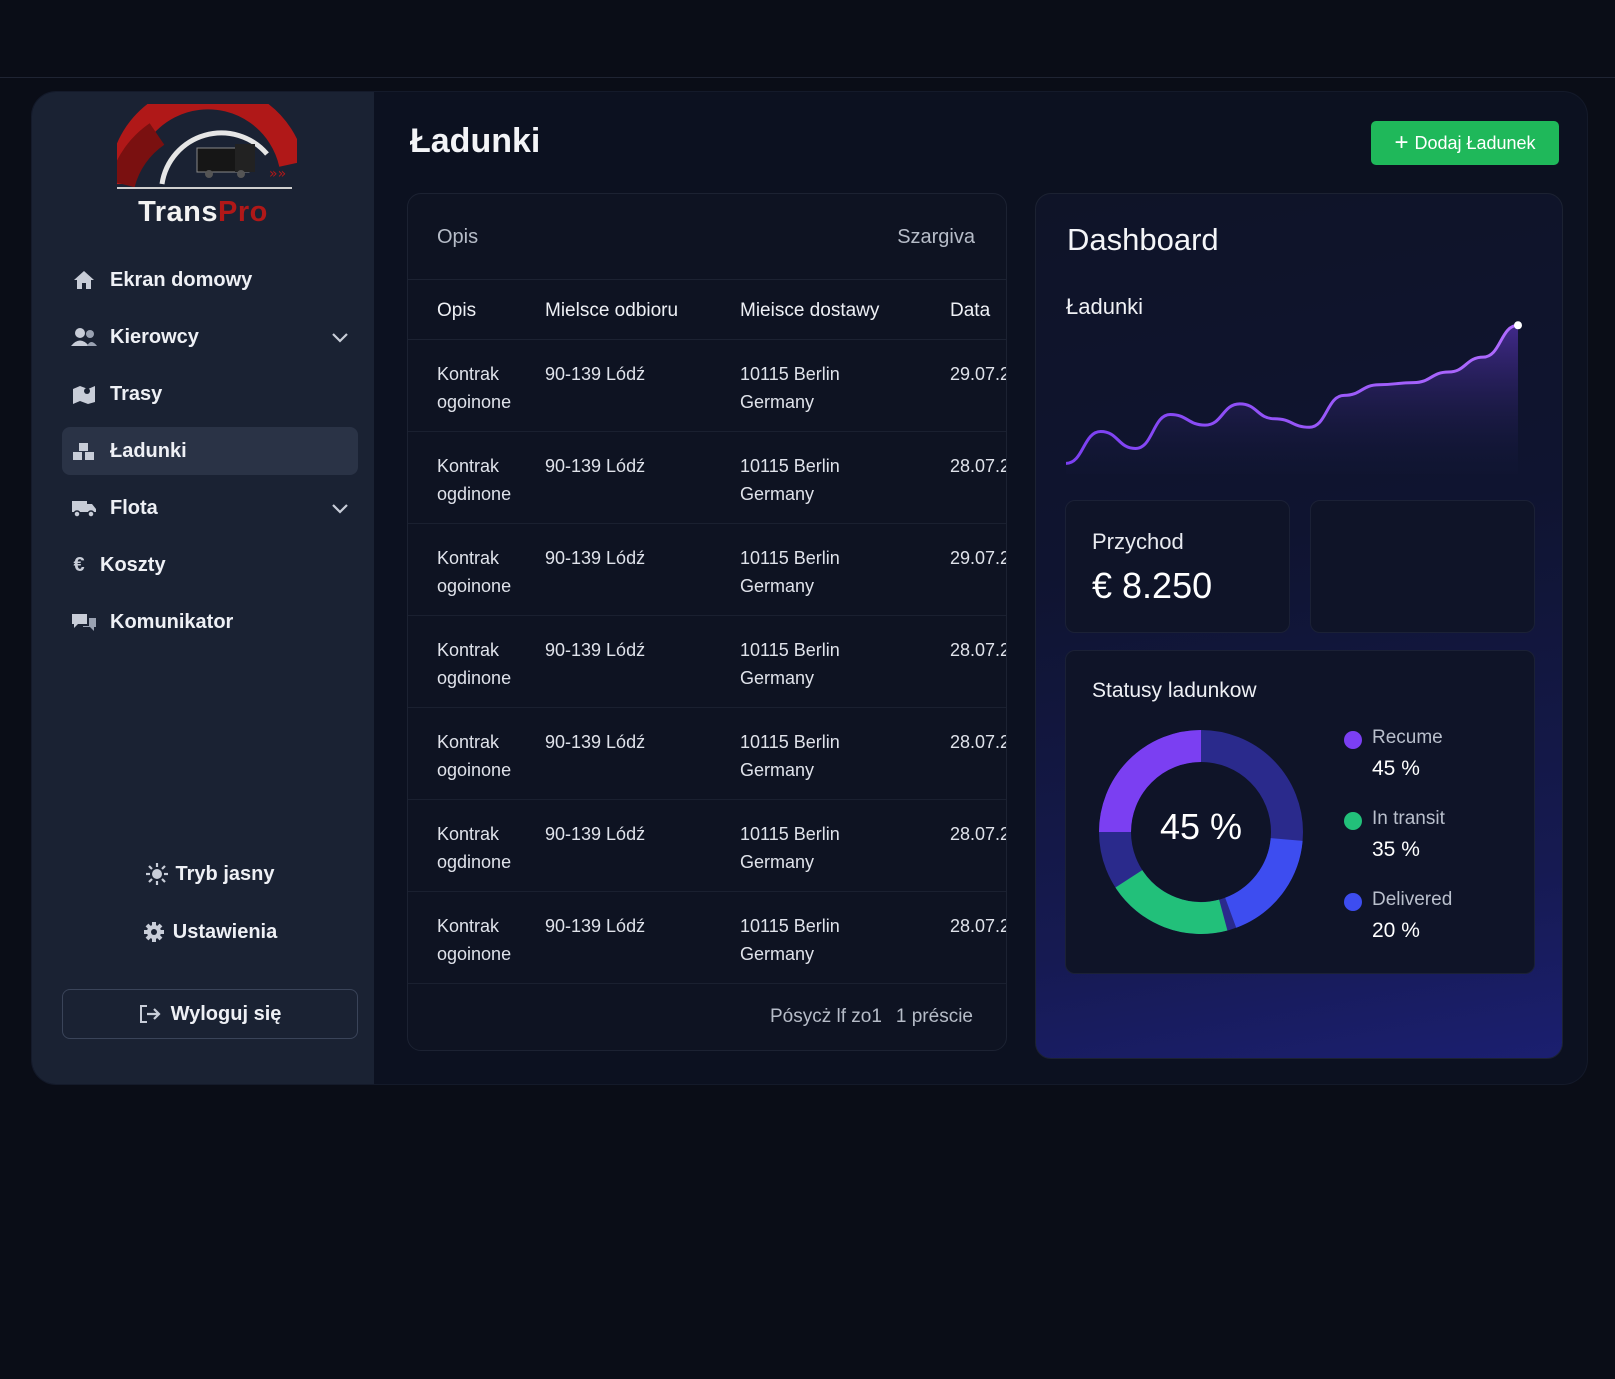  Describe the element at coordinates (210, 337) in the screenshot. I see `sidebar-item-drivers: Kierowcy` at that location.